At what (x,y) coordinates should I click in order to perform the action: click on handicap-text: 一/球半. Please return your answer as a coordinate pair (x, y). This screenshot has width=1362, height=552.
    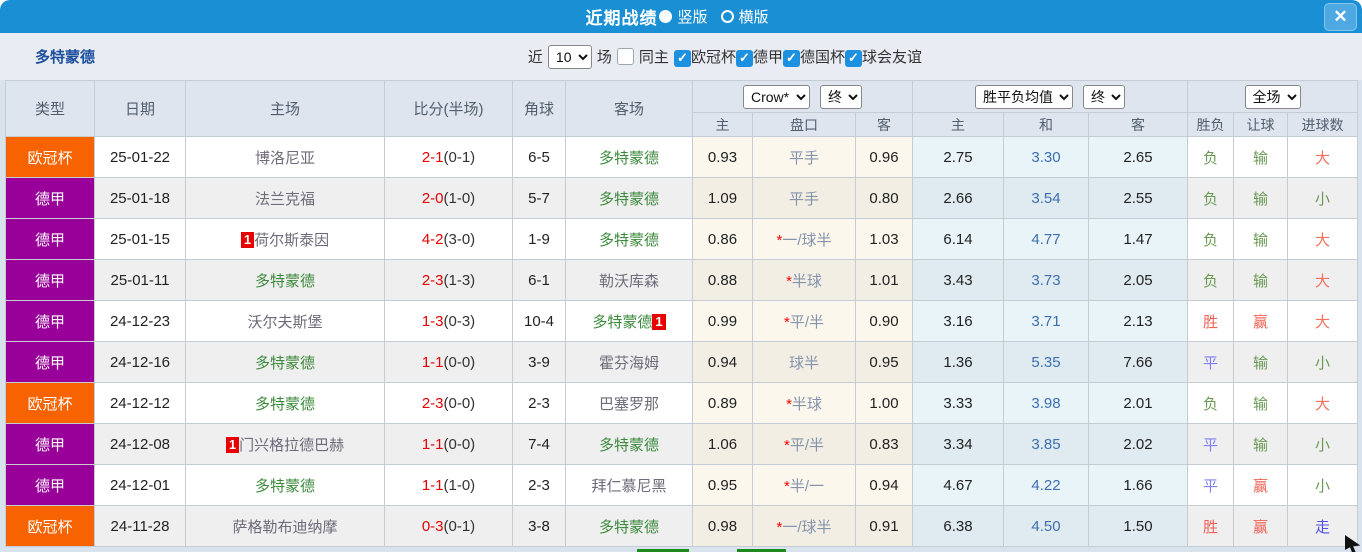
    Looking at the image, I should click on (807, 527).